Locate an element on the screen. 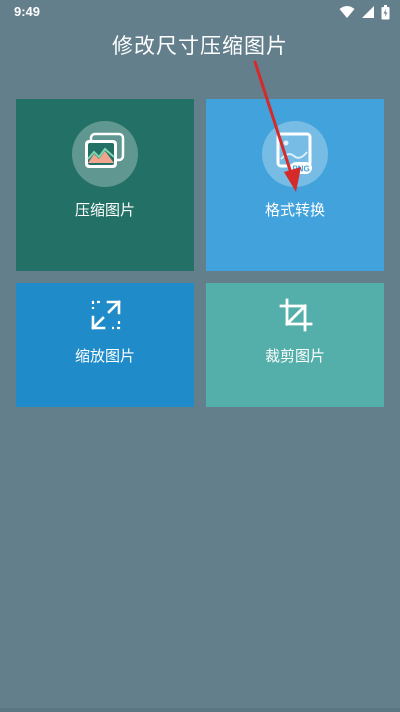 The height and width of the screenshot is (712, 400). compress-icon-circle is located at coordinates (105, 154).